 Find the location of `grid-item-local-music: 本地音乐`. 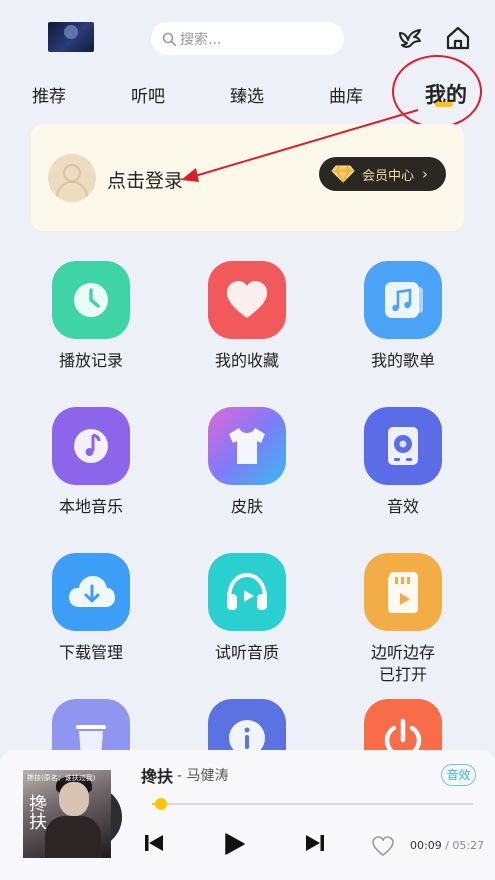

grid-item-local-music: 本地音乐 is located at coordinates (91, 462).